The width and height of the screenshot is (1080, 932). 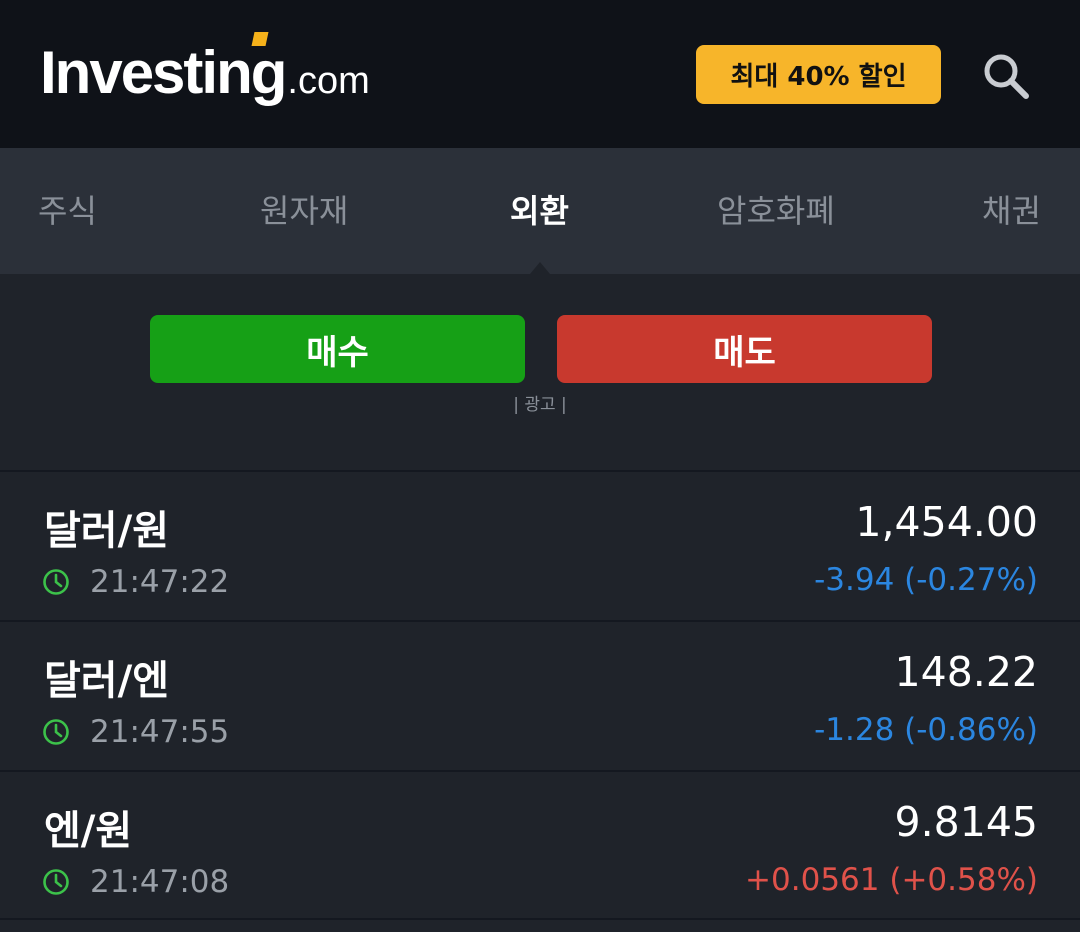 I want to click on logo-accent-mark, so click(x=260, y=39).